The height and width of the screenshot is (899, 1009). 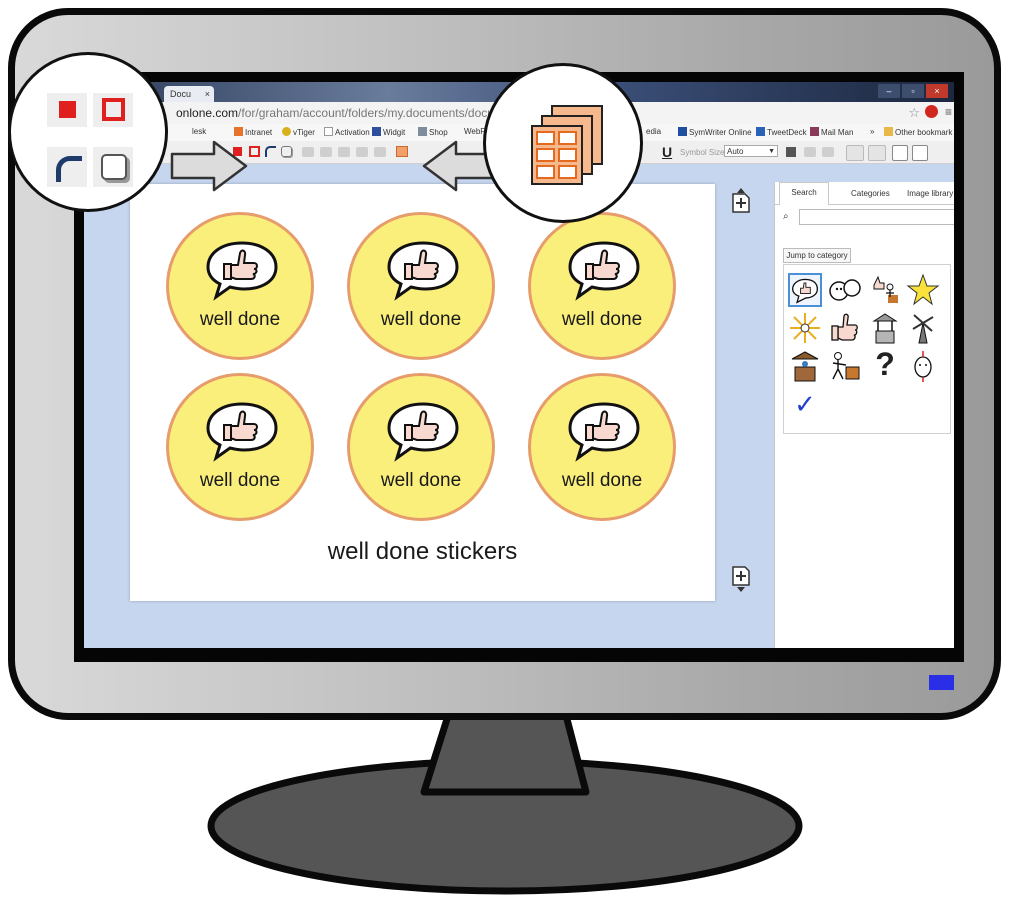 What do you see at coordinates (870, 193) in the screenshot?
I see `tab-categories: Categories` at bounding box center [870, 193].